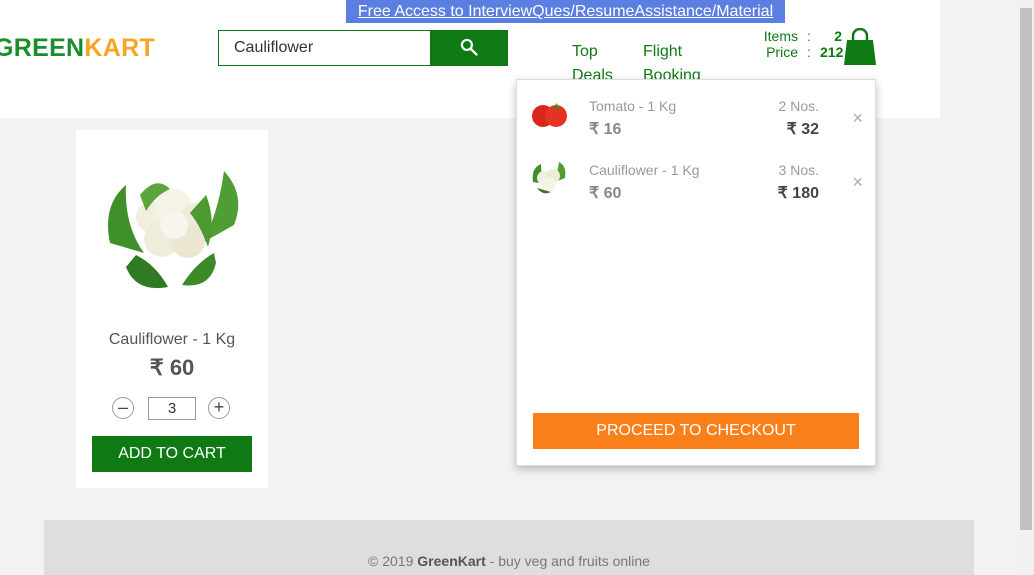 Image resolution: width=1034 pixels, height=575 pixels. I want to click on cart-item-price: ₹ 60, so click(605, 193).